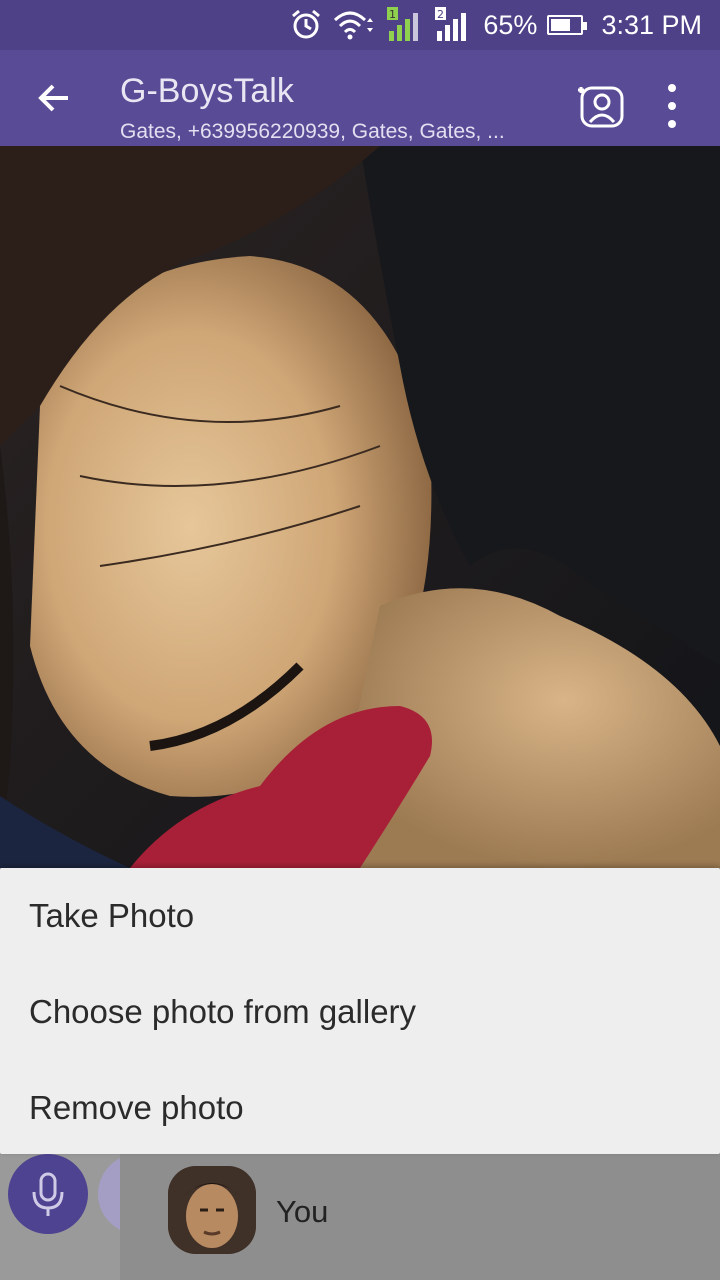  I want to click on participant-name: You, so click(302, 1211).